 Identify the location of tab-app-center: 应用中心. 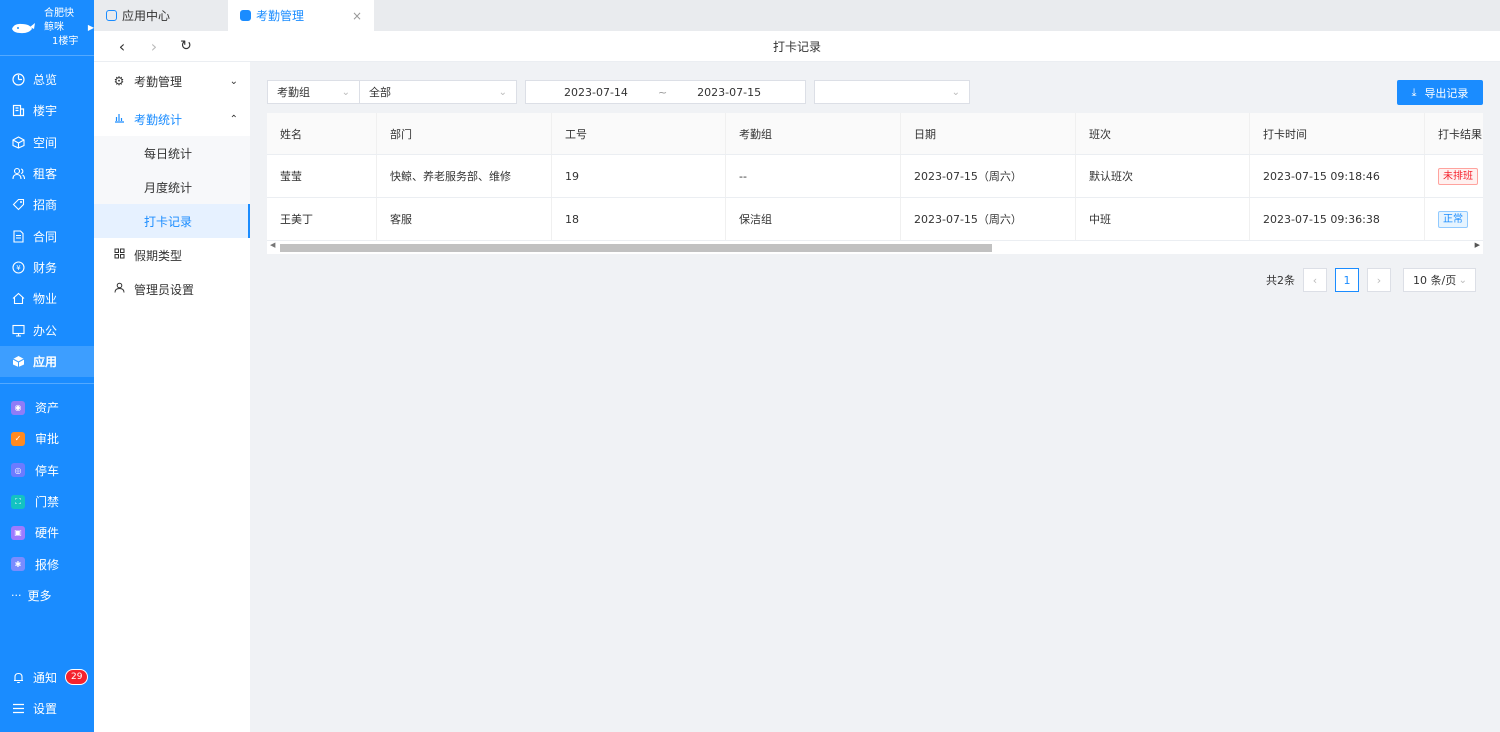
(161, 15).